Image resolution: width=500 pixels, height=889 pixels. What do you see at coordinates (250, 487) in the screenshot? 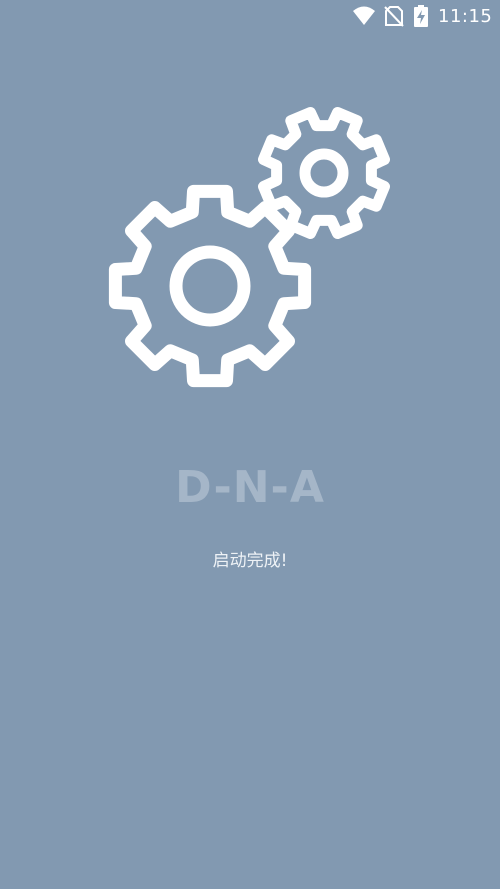
I see `app-name: D-N-A` at bounding box center [250, 487].